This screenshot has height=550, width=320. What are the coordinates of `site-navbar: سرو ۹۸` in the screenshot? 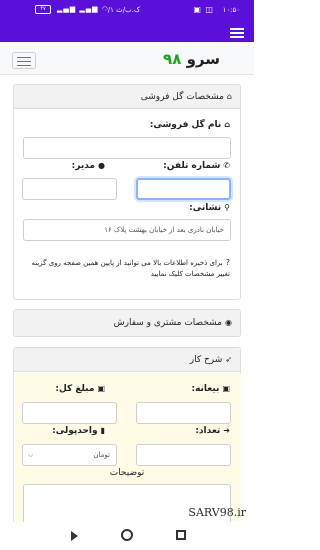 It's located at (127, 60).